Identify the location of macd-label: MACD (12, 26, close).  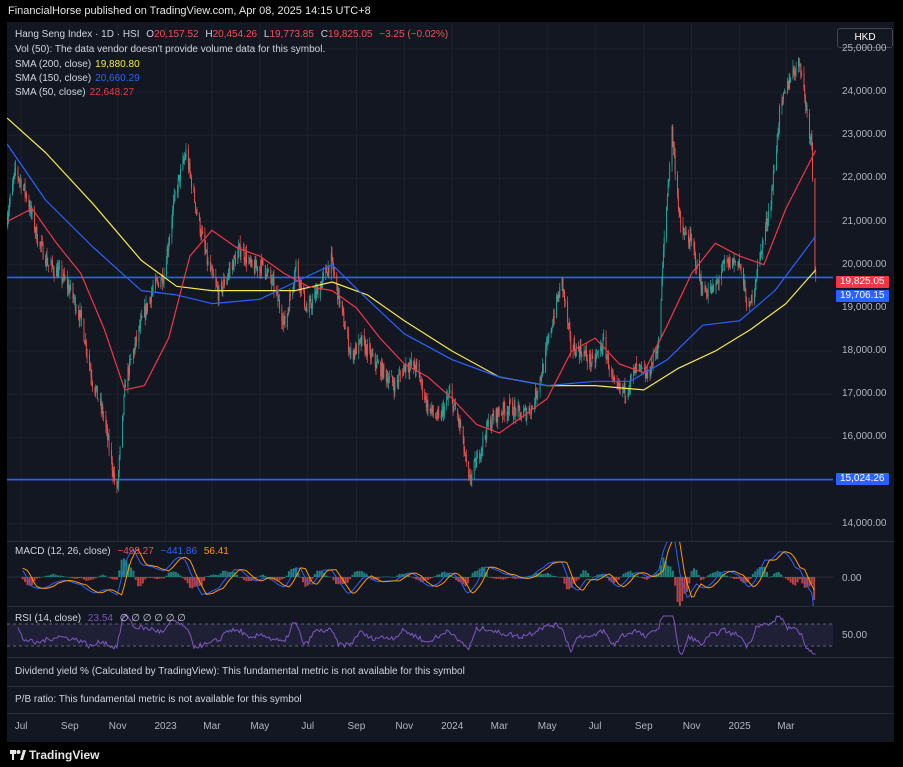
(63, 551).